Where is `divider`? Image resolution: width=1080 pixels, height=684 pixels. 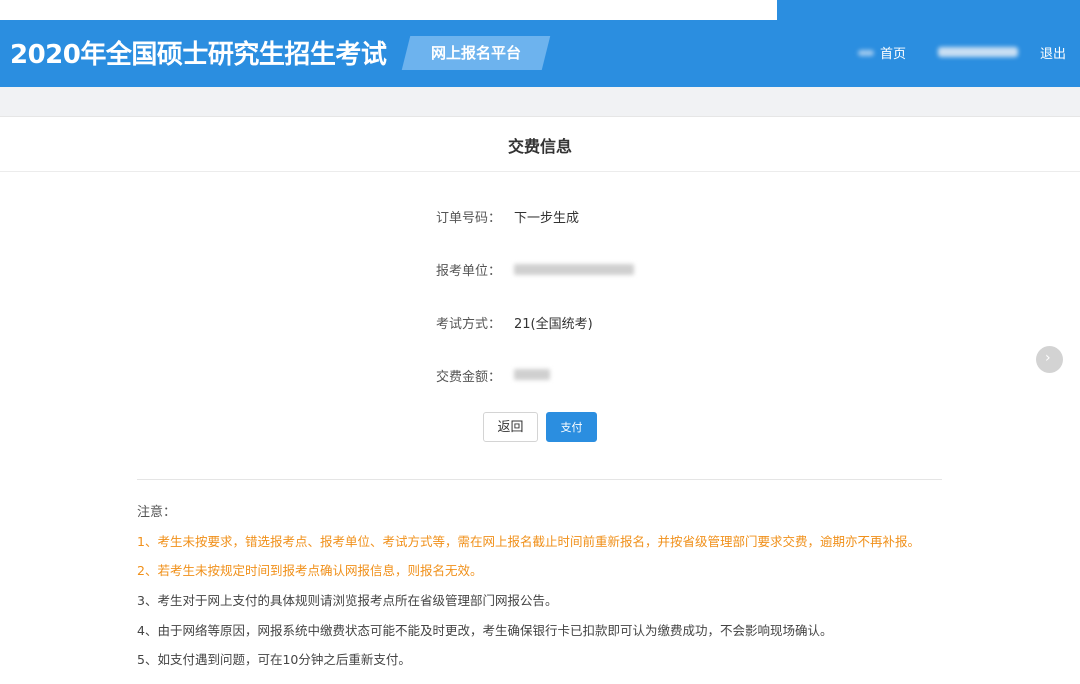
divider is located at coordinates (539, 479).